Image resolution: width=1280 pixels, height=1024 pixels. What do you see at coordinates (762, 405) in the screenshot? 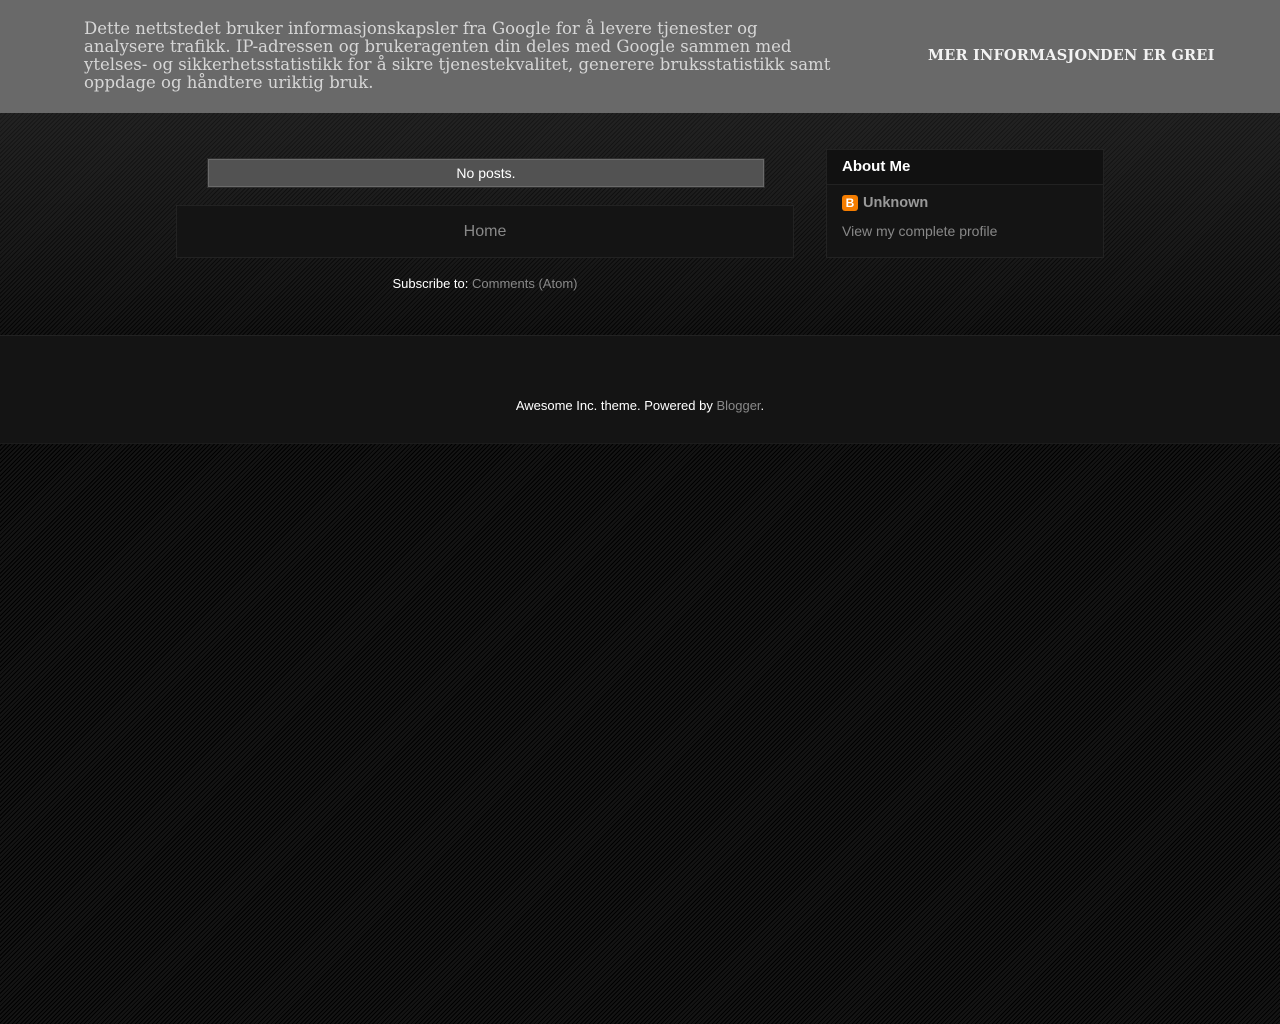
I see `attribution-period: .` at bounding box center [762, 405].